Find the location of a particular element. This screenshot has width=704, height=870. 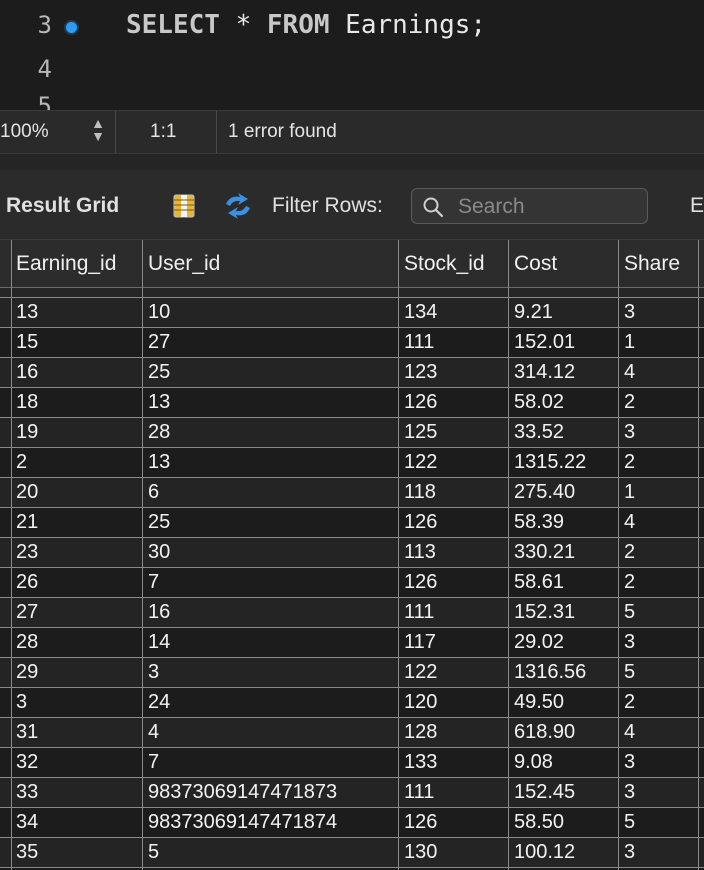

column-header-earning-id: Earning_id is located at coordinates (66, 264).